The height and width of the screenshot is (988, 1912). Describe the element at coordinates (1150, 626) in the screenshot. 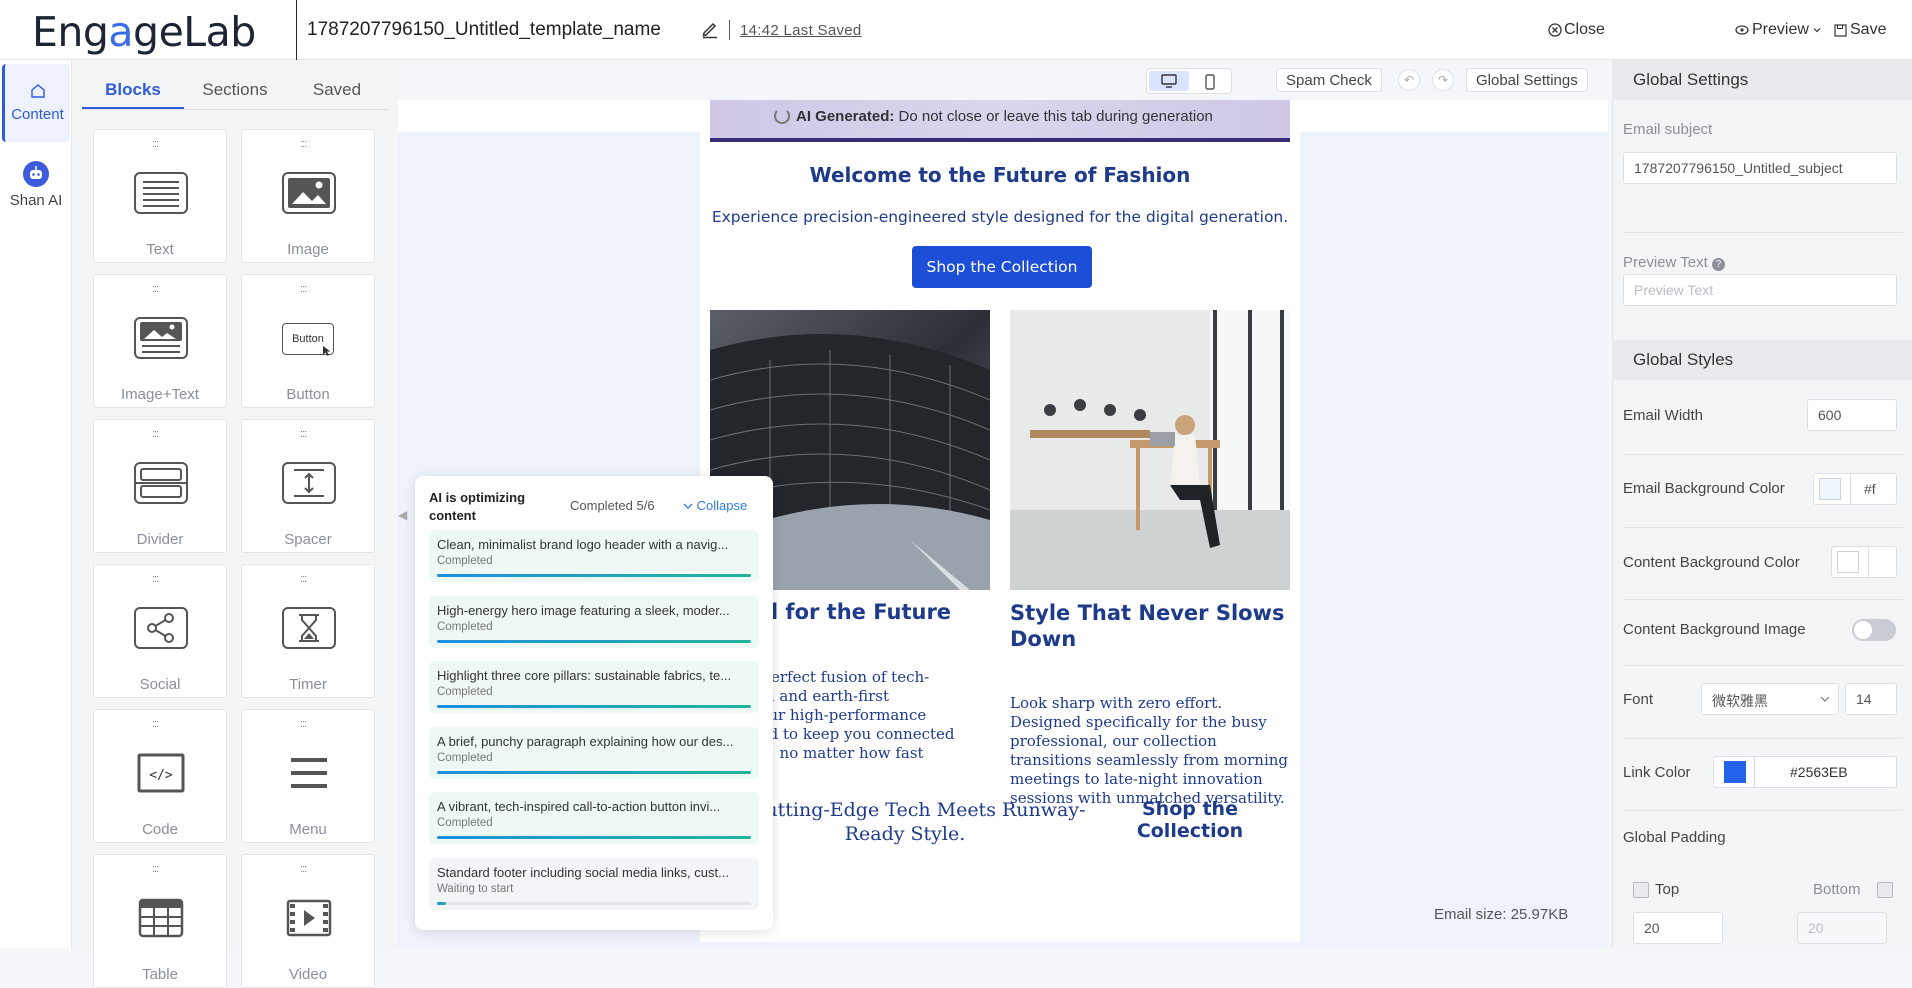

I see `column2-heading: Style That Never Slows Down` at that location.